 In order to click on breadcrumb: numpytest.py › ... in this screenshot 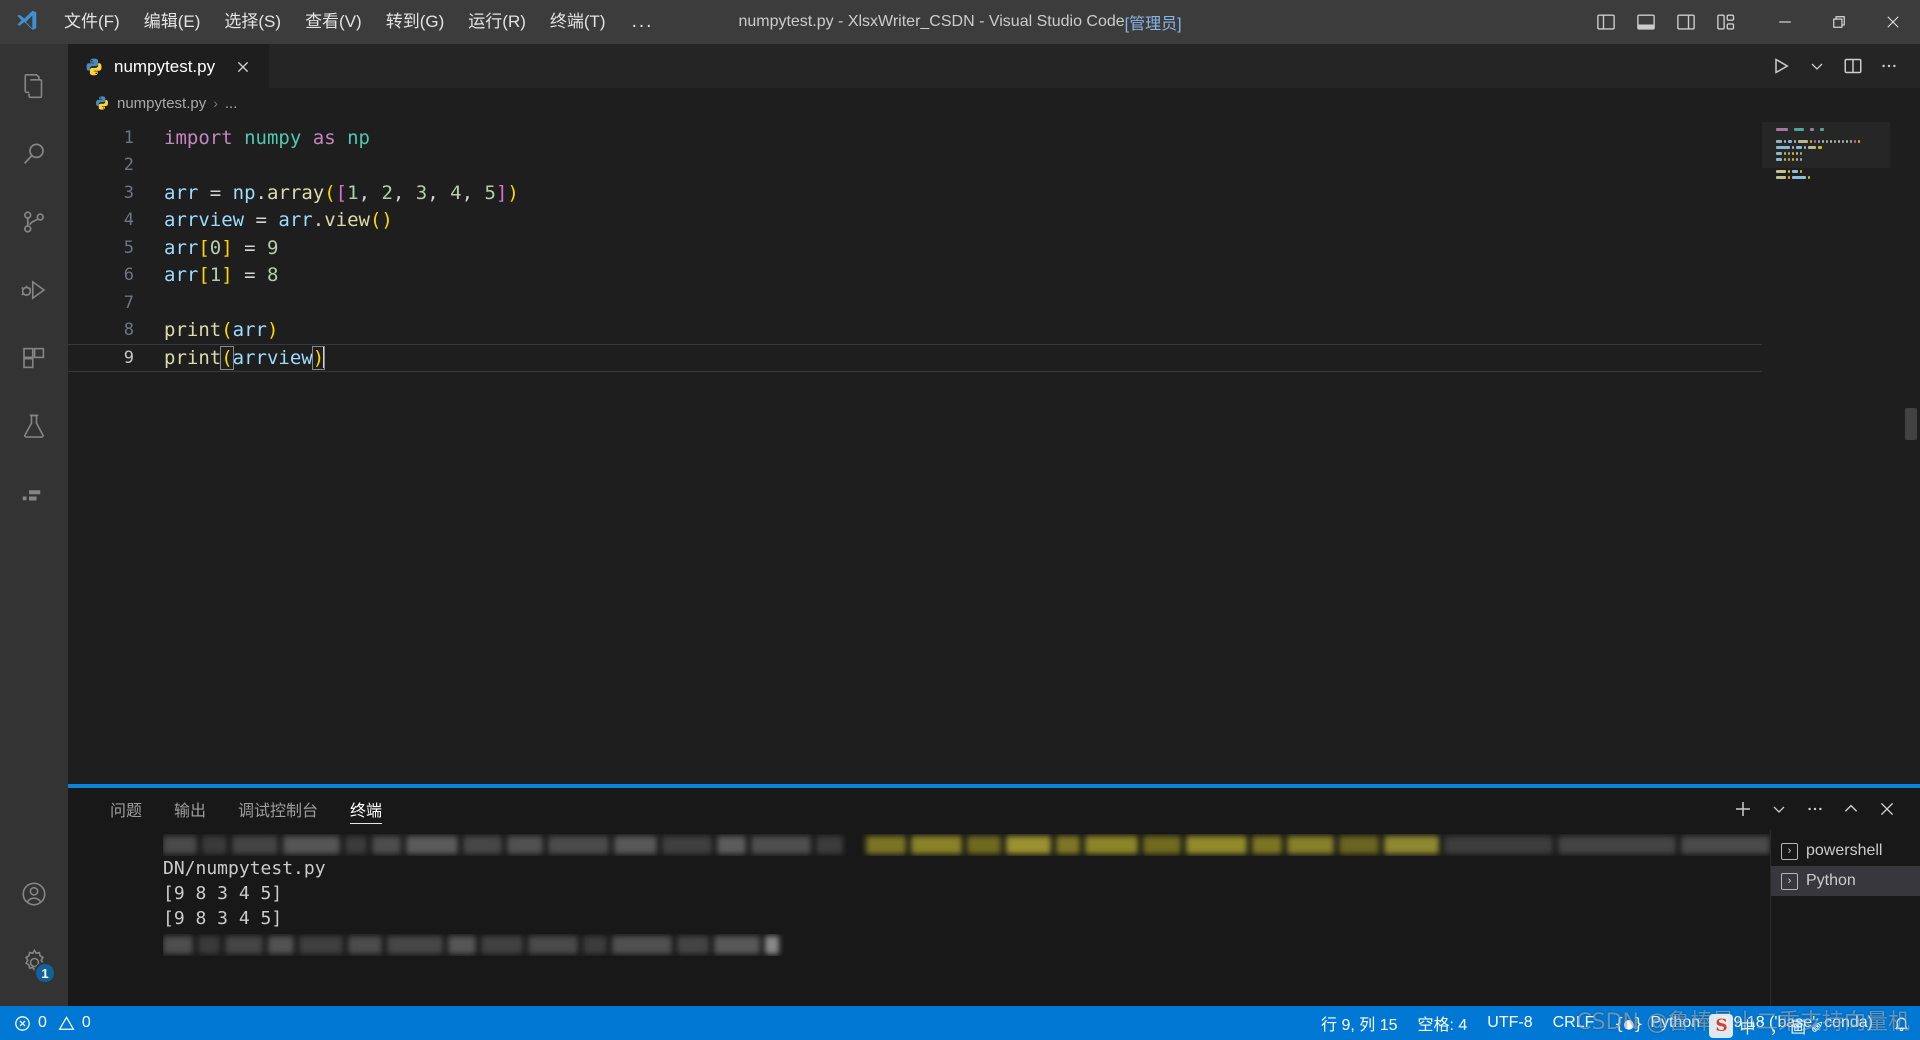, I will do `click(994, 103)`.